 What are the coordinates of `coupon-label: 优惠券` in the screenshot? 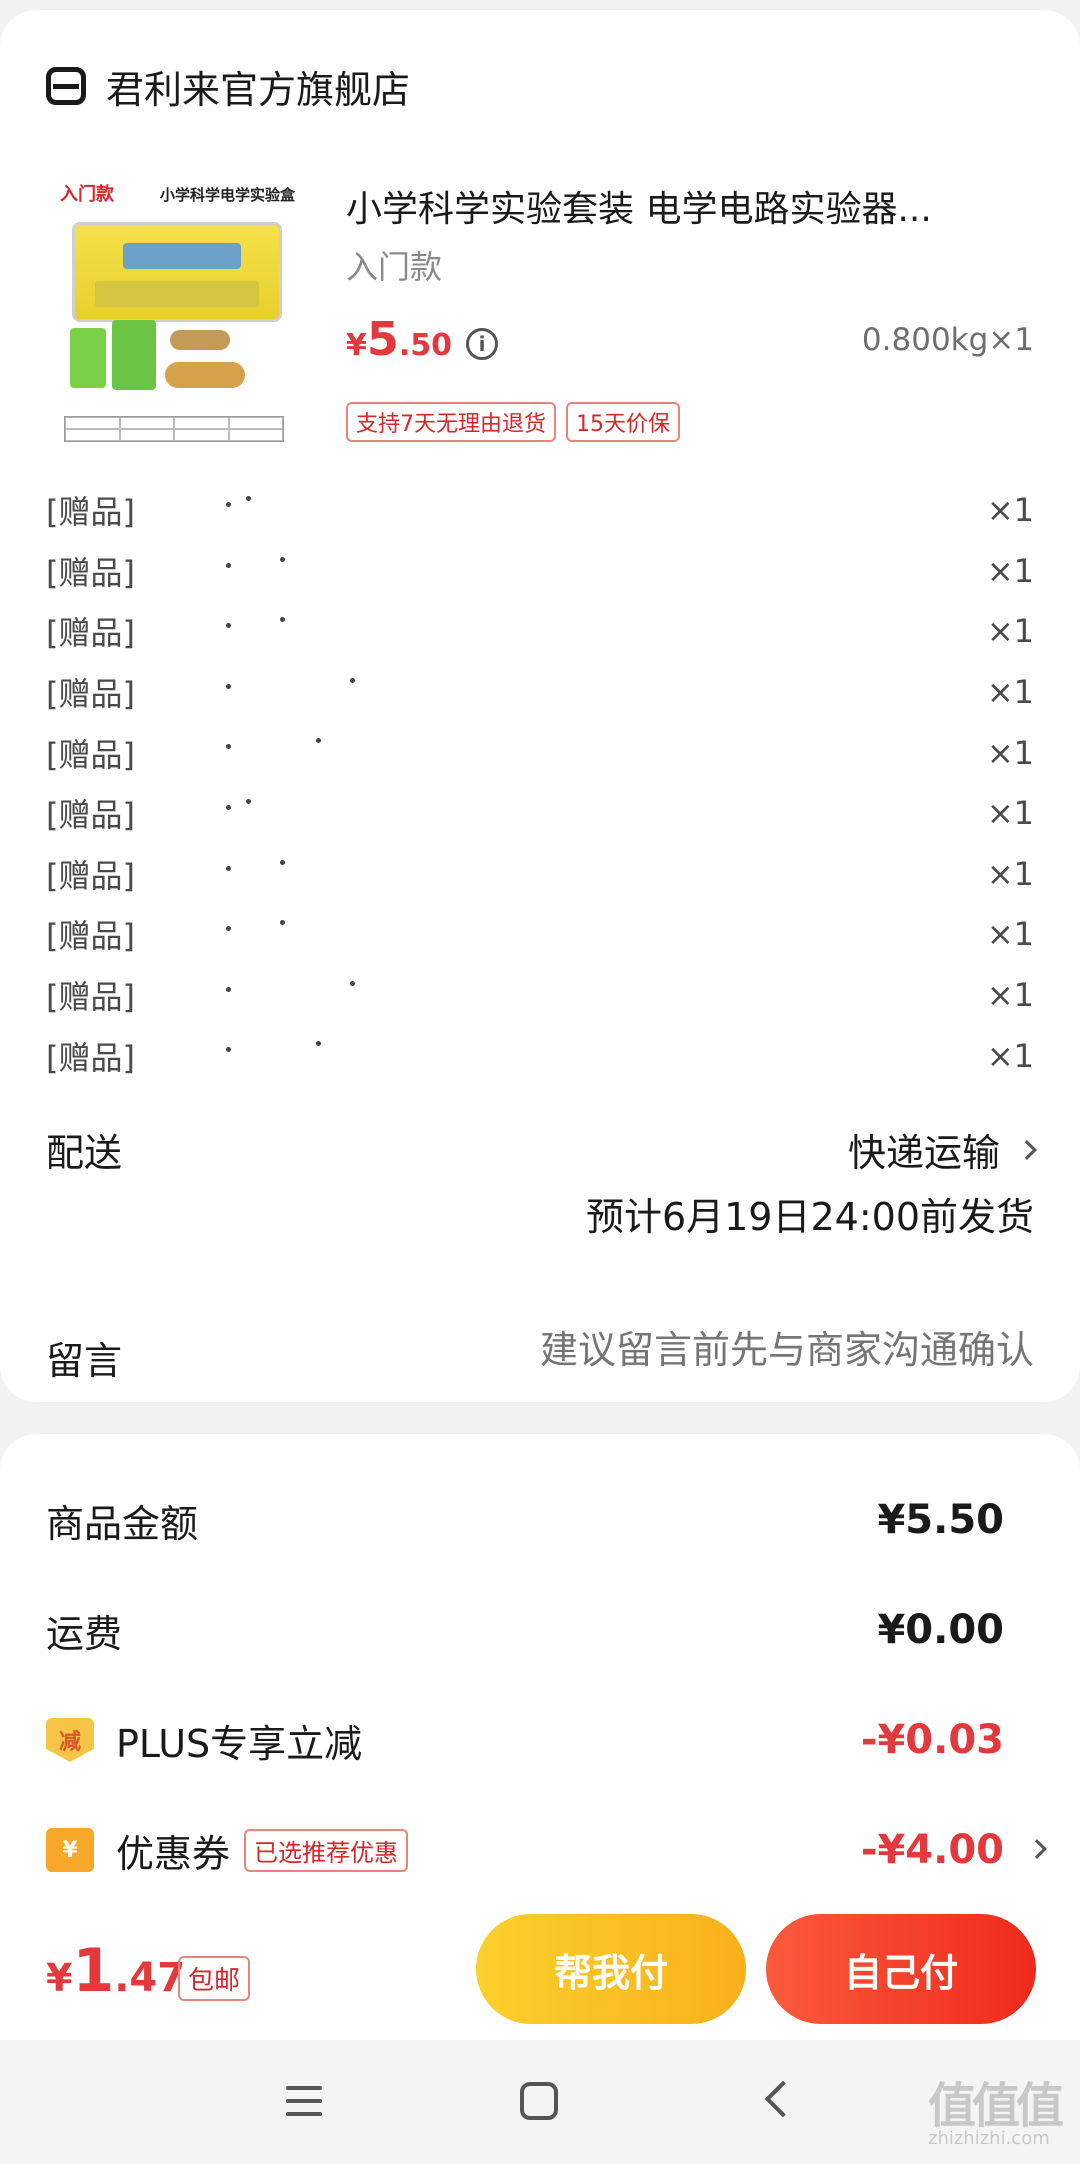 It's located at (173, 1853).